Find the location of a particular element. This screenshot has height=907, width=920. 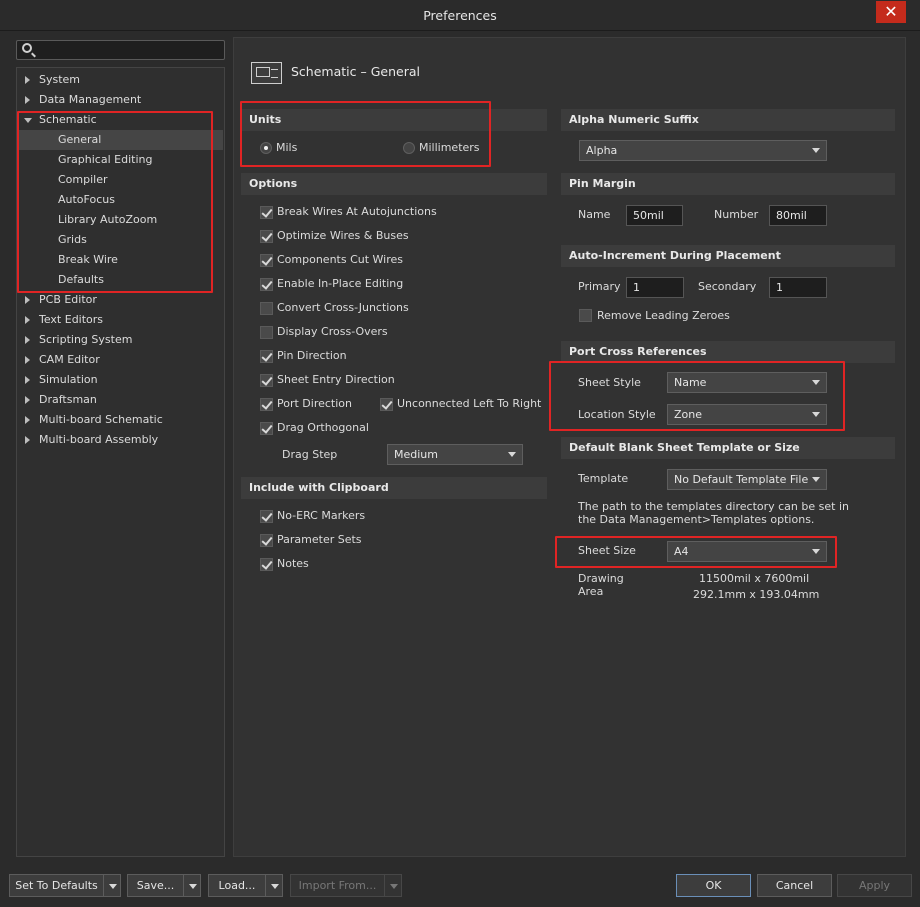

tree-item-label: Compiler is located at coordinates (83, 179).